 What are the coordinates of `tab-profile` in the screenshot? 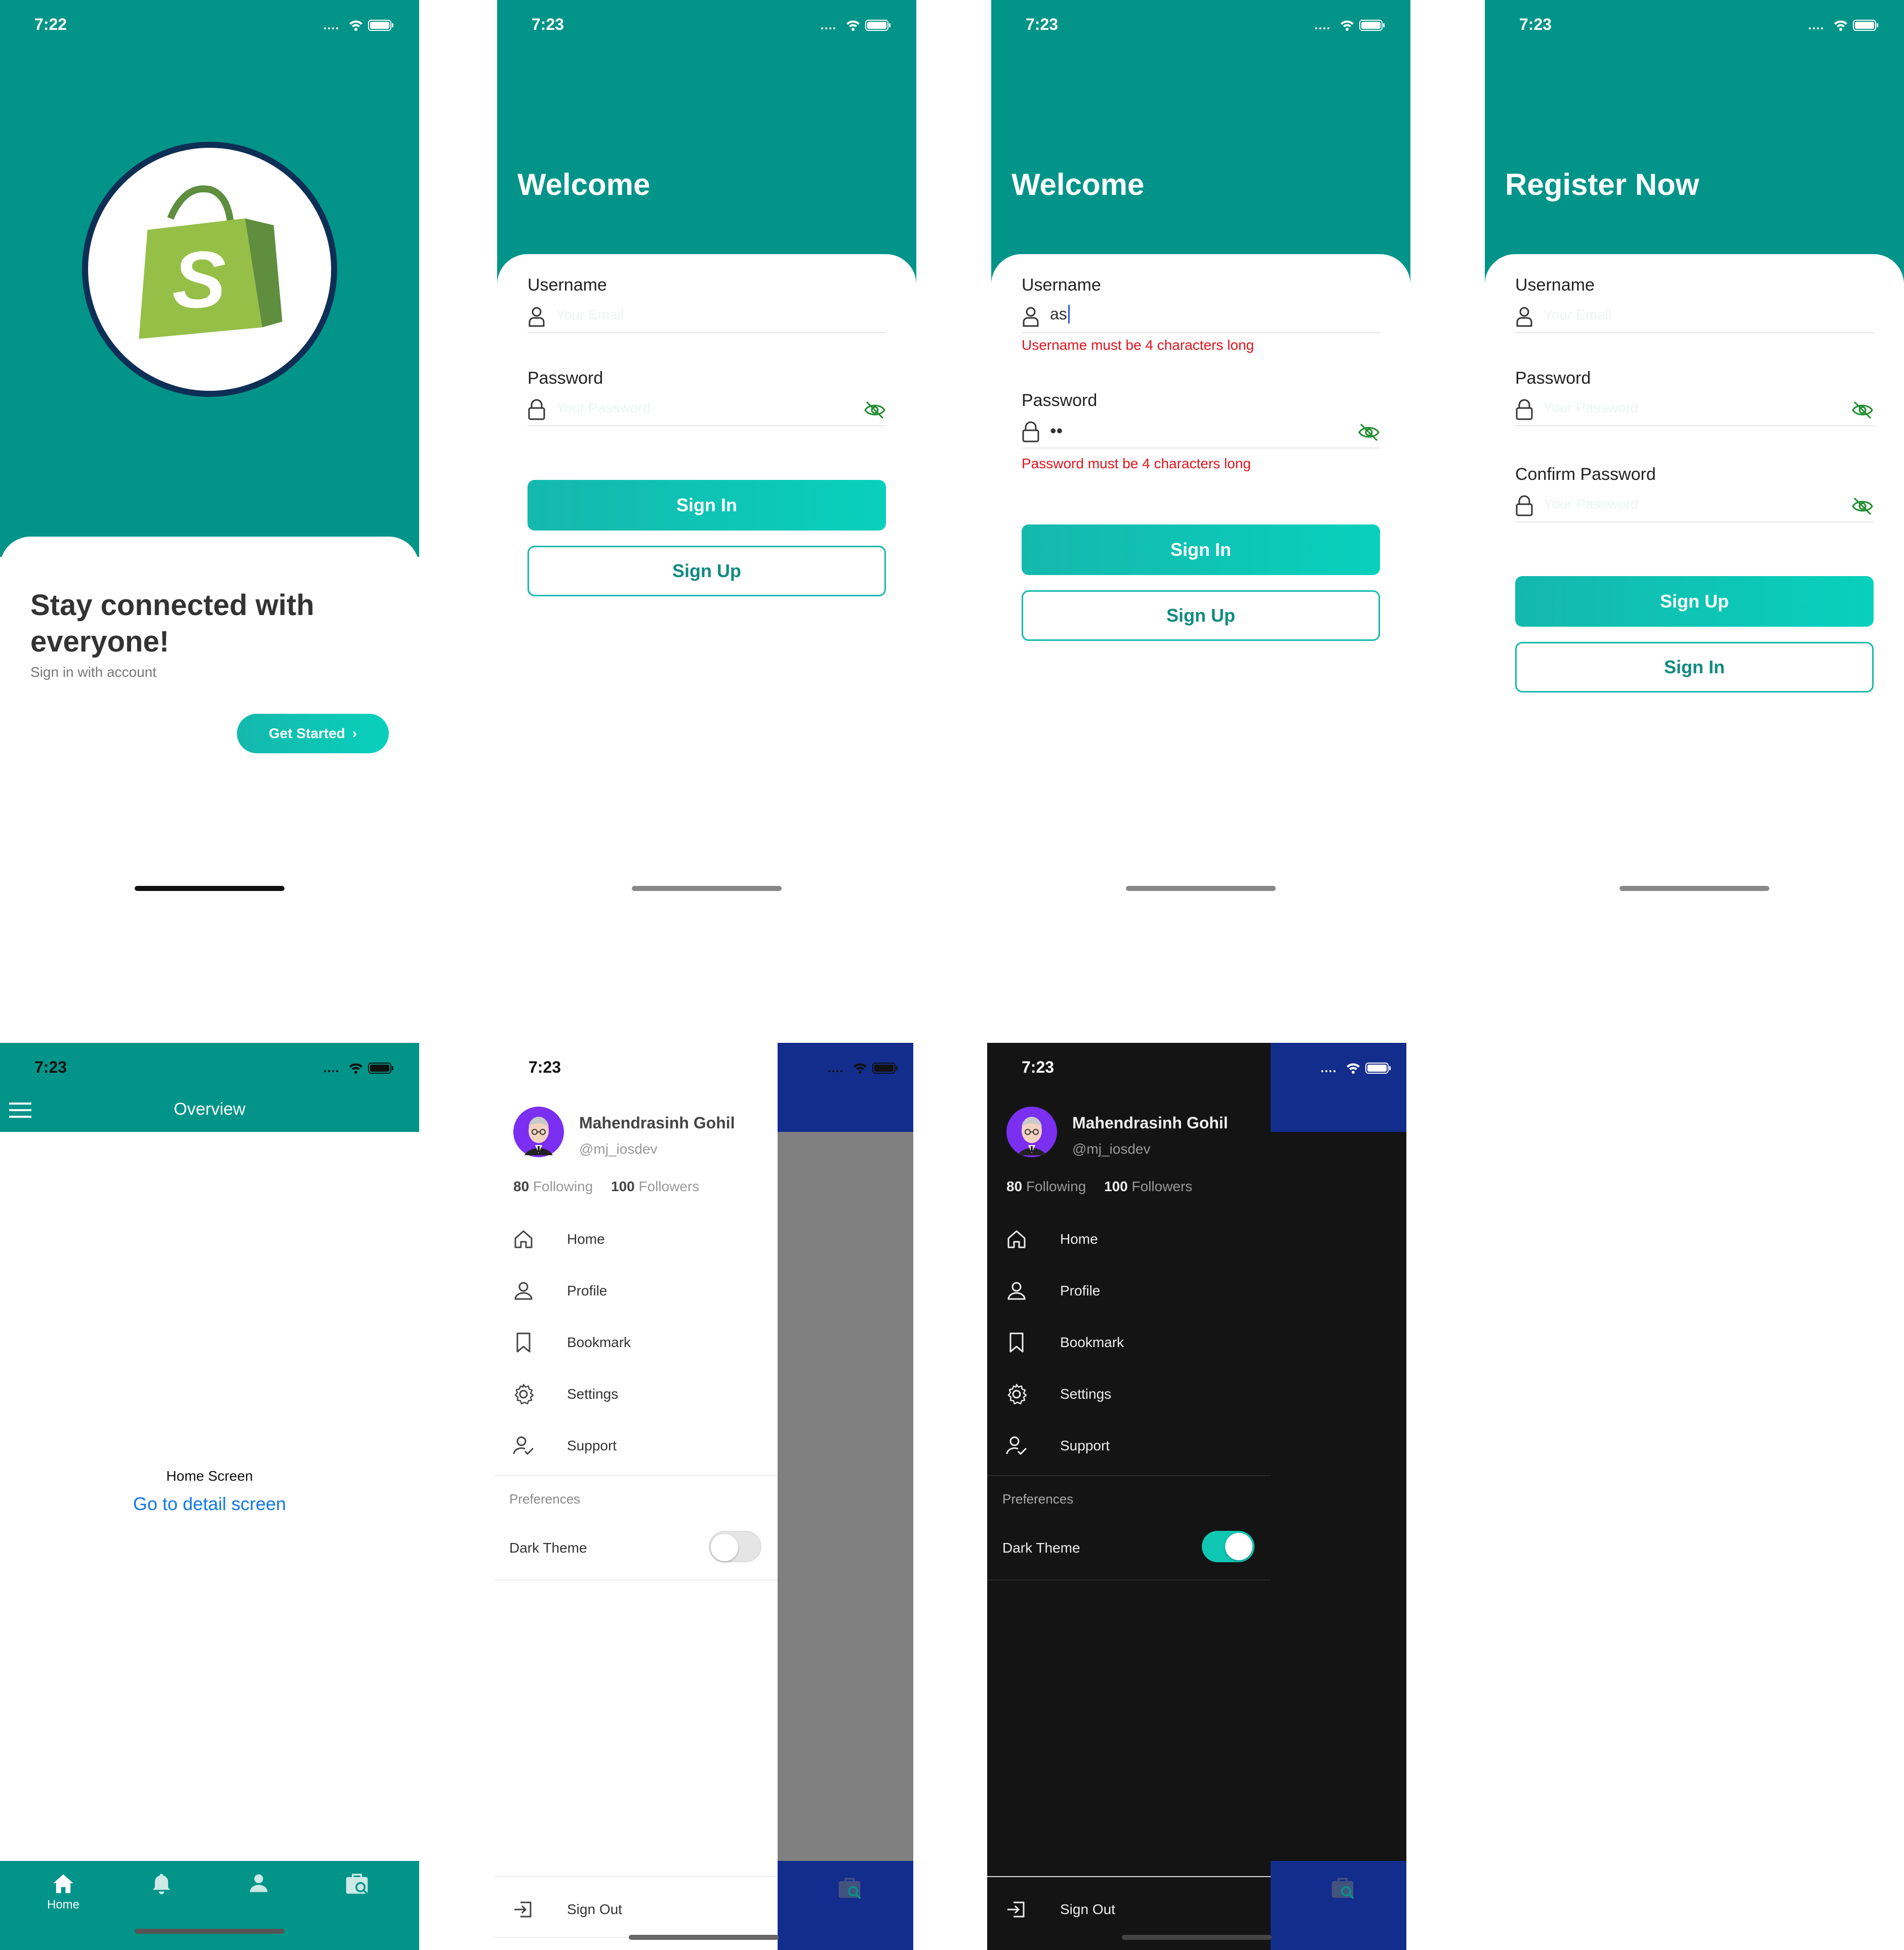 It's located at (259, 1891).